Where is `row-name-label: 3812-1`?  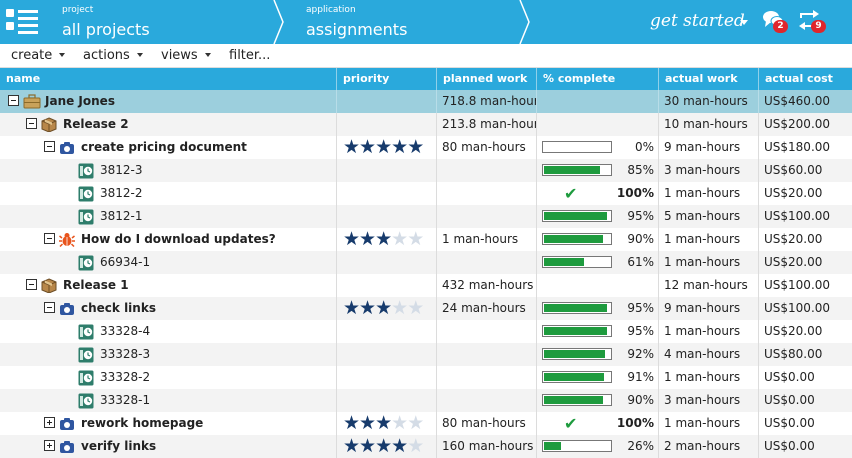
row-name-label: 3812-1 is located at coordinates (121, 216).